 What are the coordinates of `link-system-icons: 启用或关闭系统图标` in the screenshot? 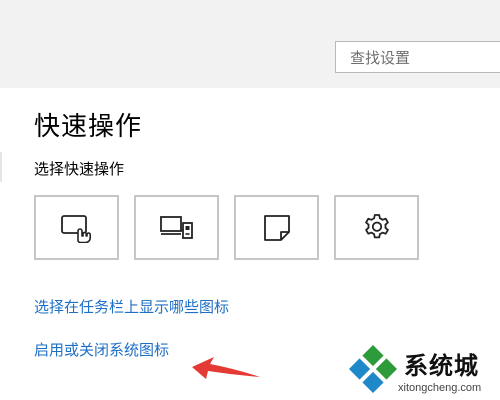 It's located at (101, 349).